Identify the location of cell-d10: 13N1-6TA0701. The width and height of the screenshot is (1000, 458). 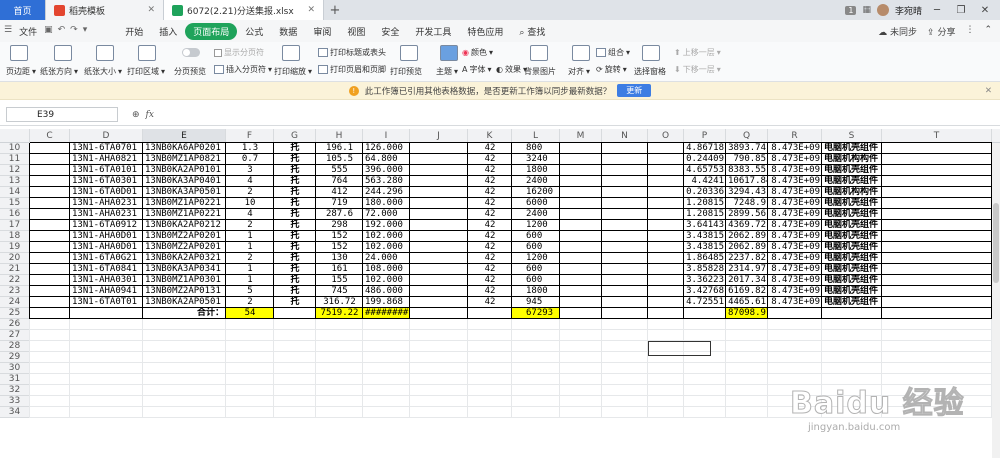
(106, 148).